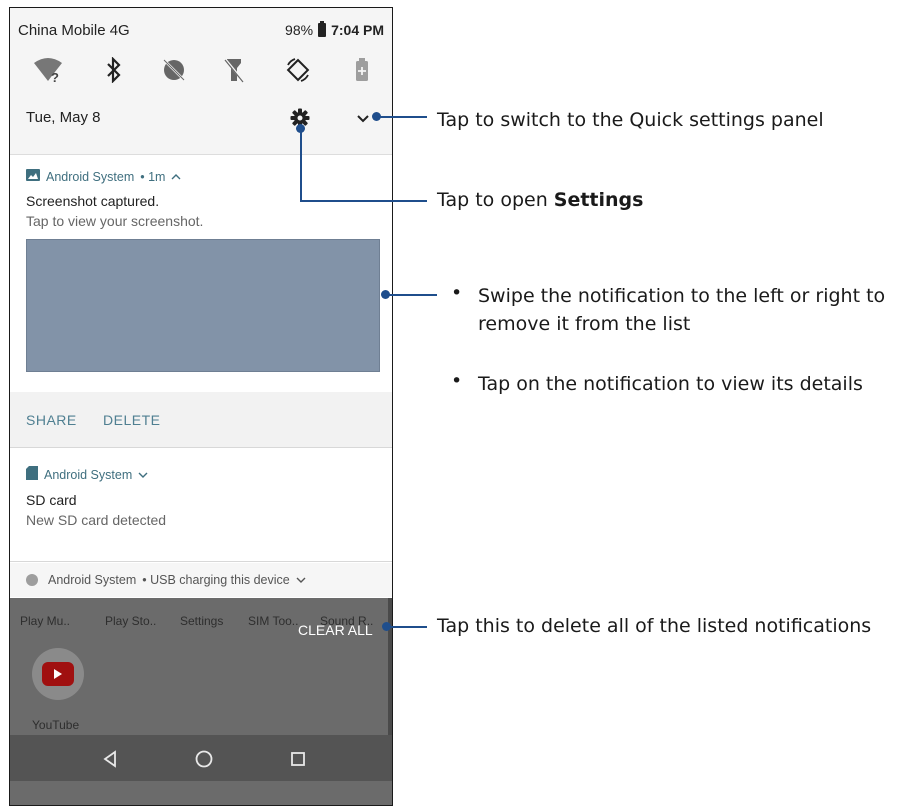 The height and width of the screenshot is (810, 908). What do you see at coordinates (56, 725) in the screenshot?
I see `youtube-label: YouTube` at bounding box center [56, 725].